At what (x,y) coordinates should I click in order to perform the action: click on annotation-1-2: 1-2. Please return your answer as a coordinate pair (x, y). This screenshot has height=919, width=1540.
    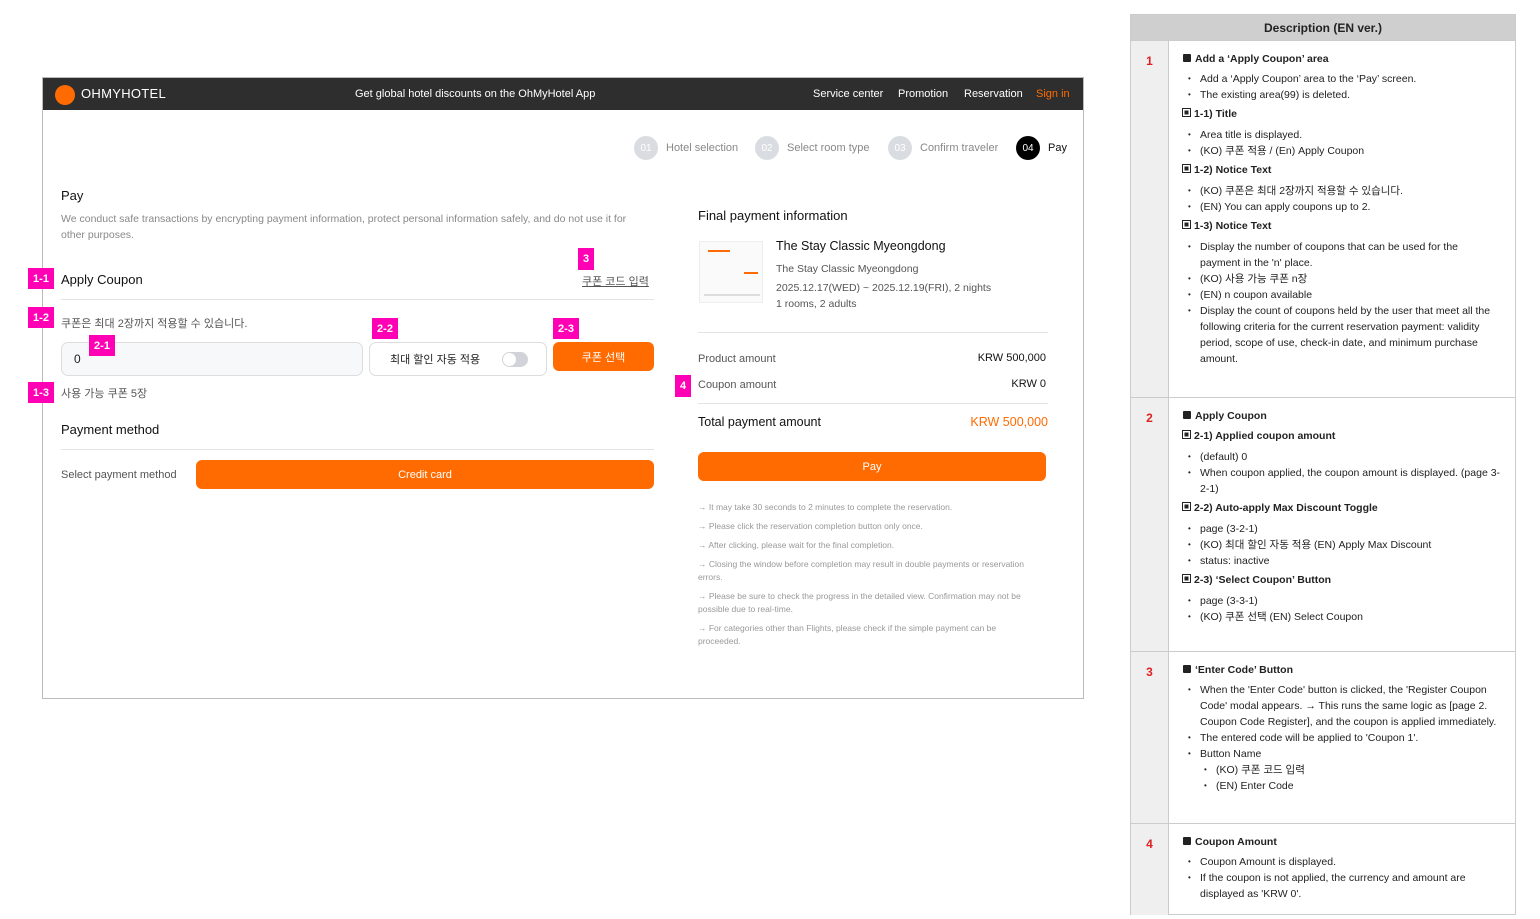
    Looking at the image, I should click on (41, 317).